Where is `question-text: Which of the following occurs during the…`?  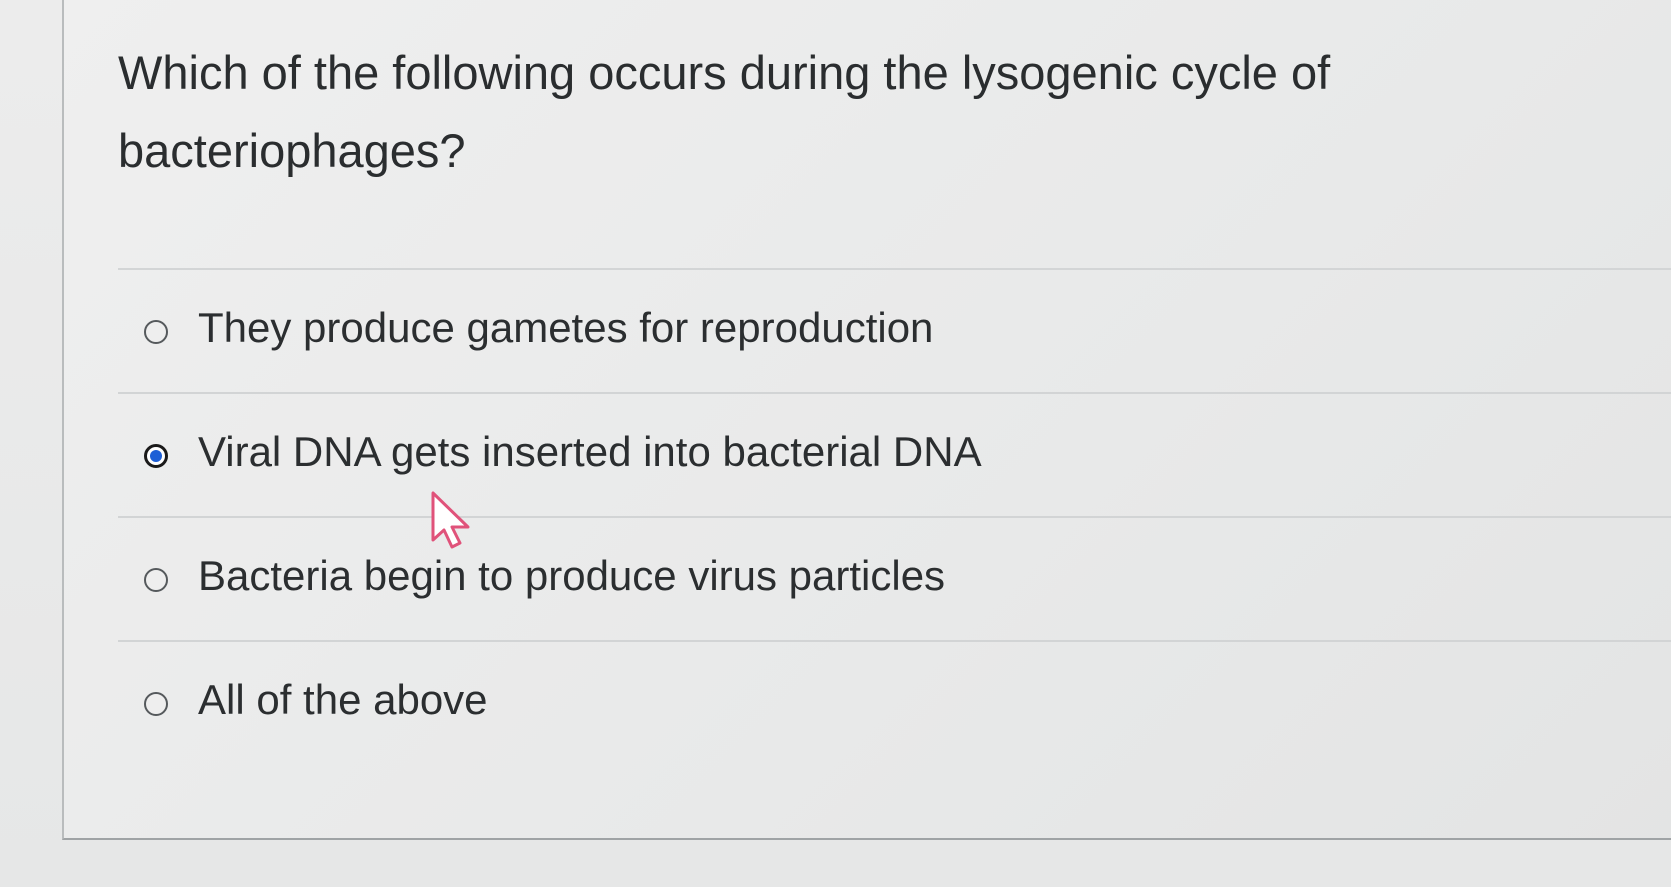
question-text: Which of the following occurs during the… is located at coordinates (724, 111).